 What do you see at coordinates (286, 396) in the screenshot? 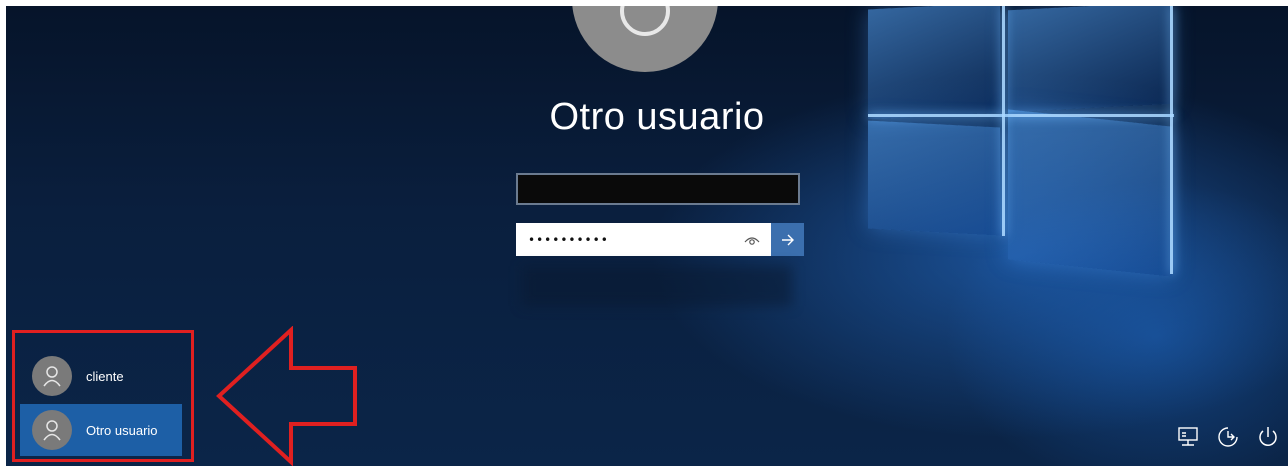
I see `annotation-arrow` at bounding box center [286, 396].